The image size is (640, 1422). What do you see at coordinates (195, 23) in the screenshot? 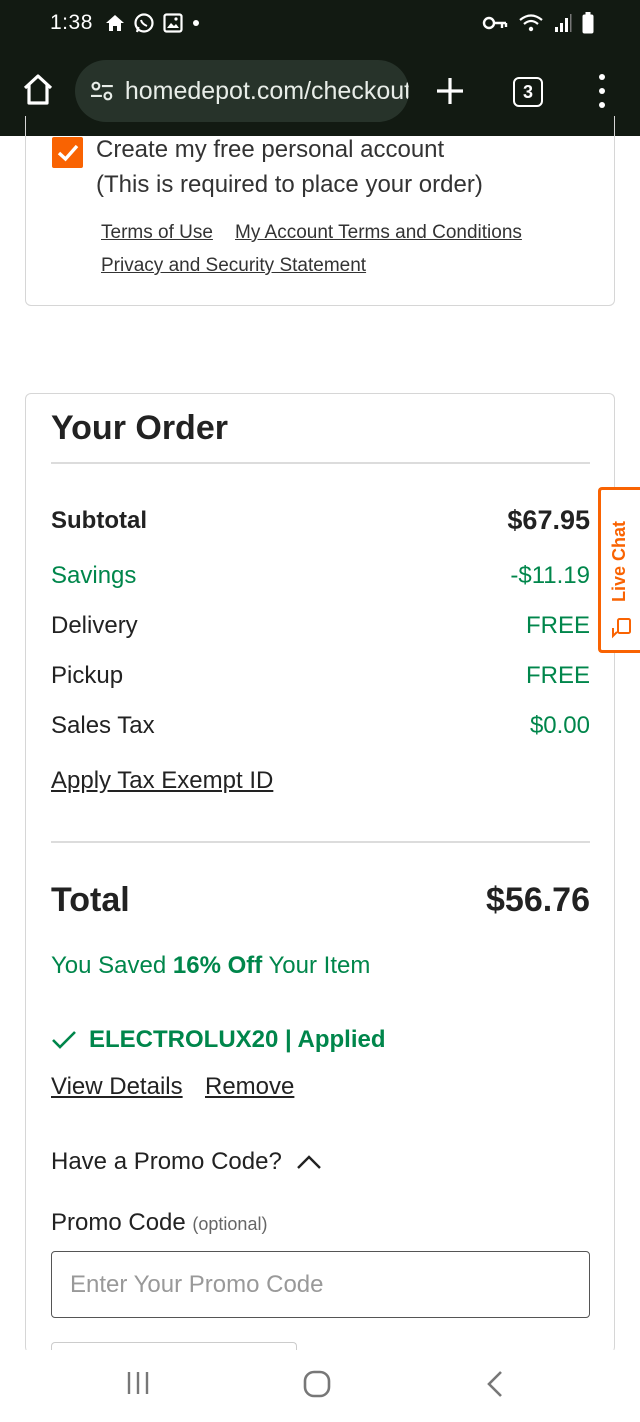
I see `dot-icon` at bounding box center [195, 23].